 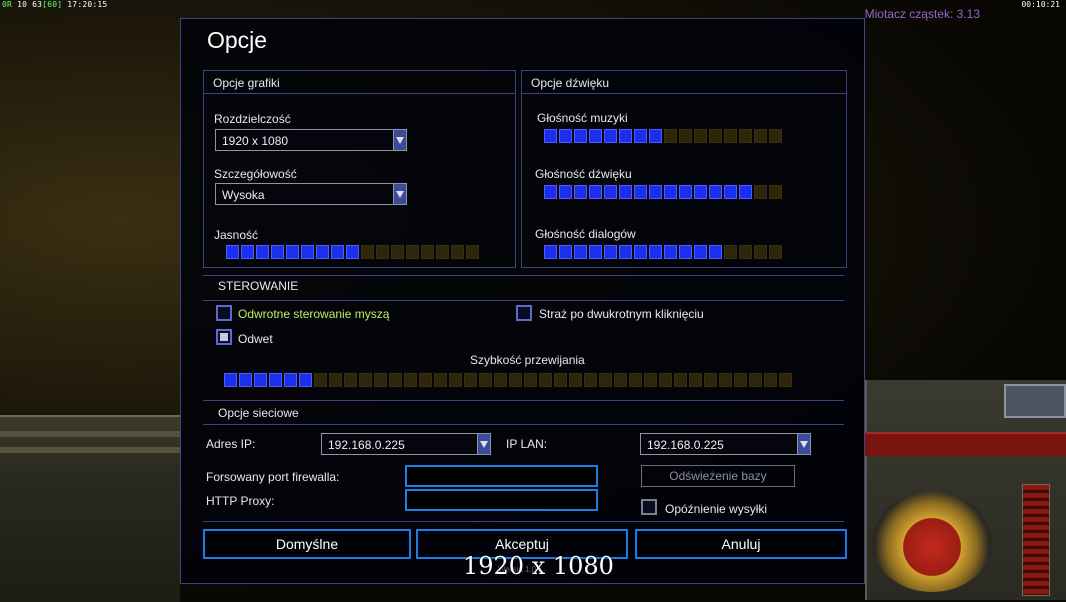 I want to click on lan-ip-dropdown: 192.168.0.225, so click(x=725, y=444).